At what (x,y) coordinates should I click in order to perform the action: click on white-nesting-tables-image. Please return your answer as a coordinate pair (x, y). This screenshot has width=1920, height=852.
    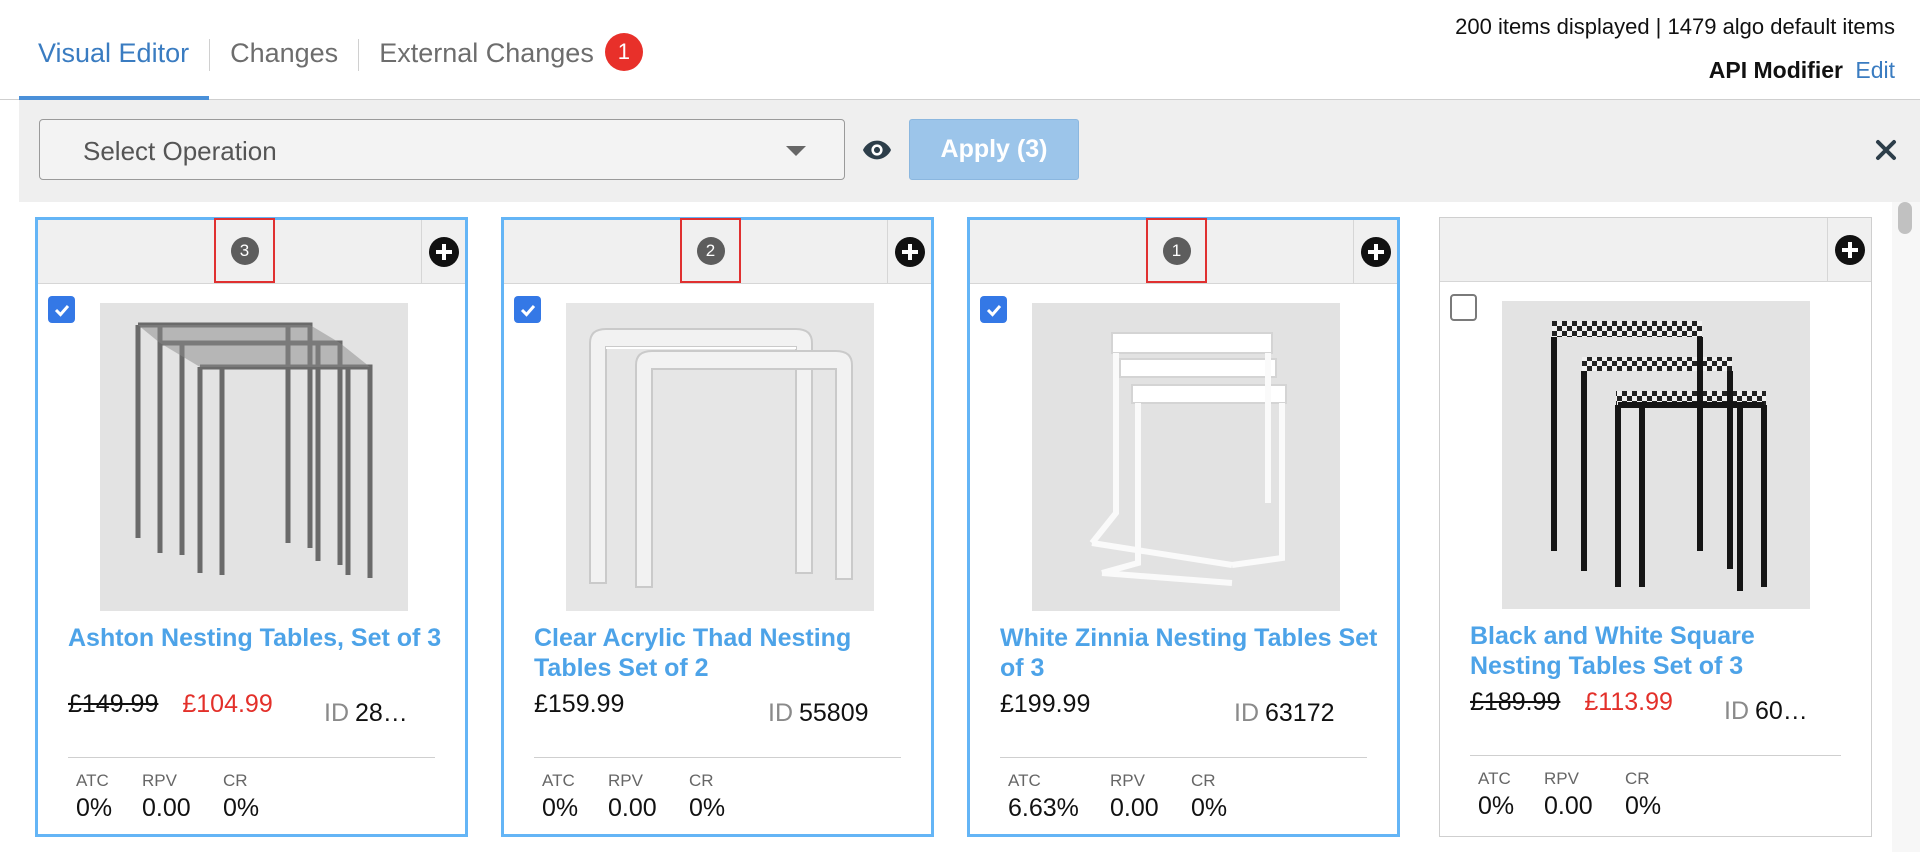
    Looking at the image, I should click on (1186, 457).